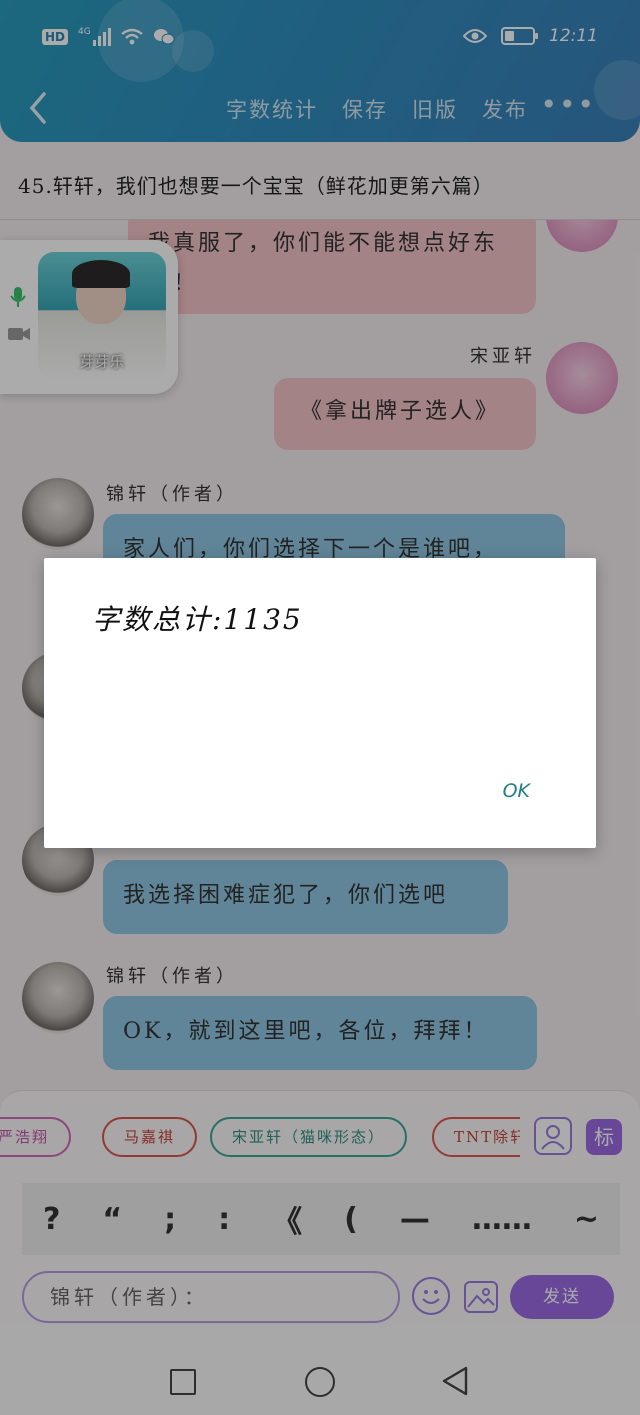 This screenshot has height=1415, width=640. I want to click on dialog-message: 字数总计:1135, so click(197, 619).